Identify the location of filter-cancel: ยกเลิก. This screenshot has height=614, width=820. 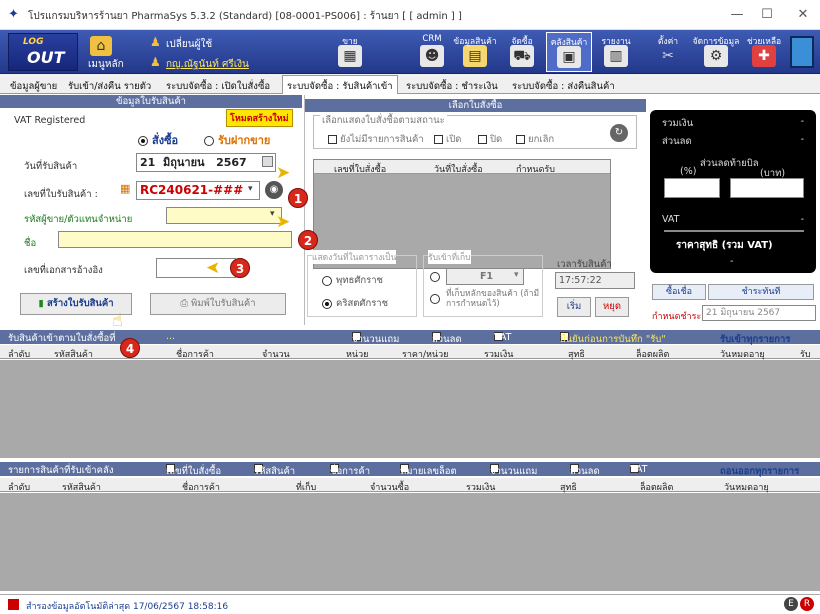
(535, 139).